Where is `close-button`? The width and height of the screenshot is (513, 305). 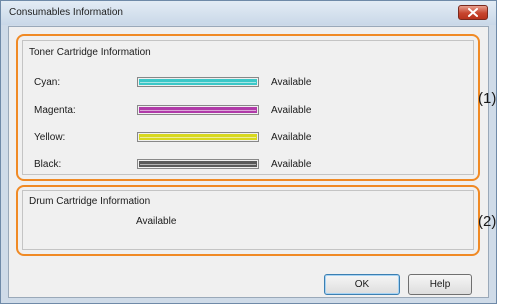 close-button is located at coordinates (473, 12).